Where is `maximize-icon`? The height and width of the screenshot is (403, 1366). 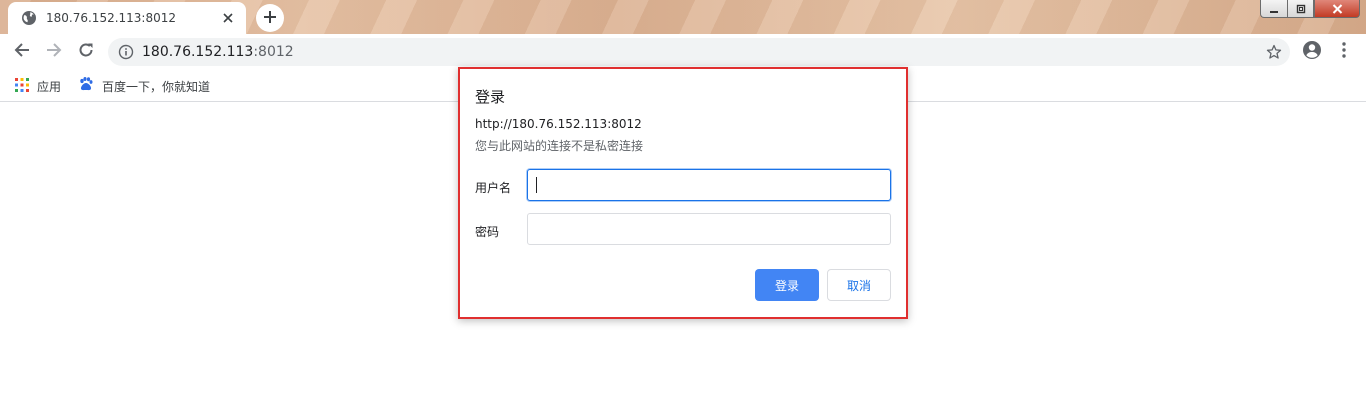
maximize-icon is located at coordinates (1301, 9).